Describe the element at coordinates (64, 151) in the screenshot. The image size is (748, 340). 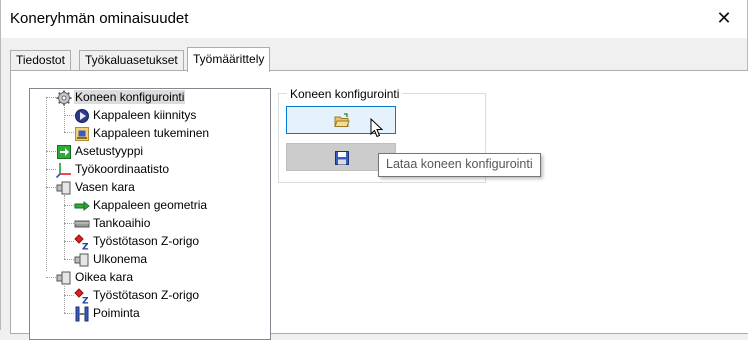
I see `setup-type-icon` at that location.